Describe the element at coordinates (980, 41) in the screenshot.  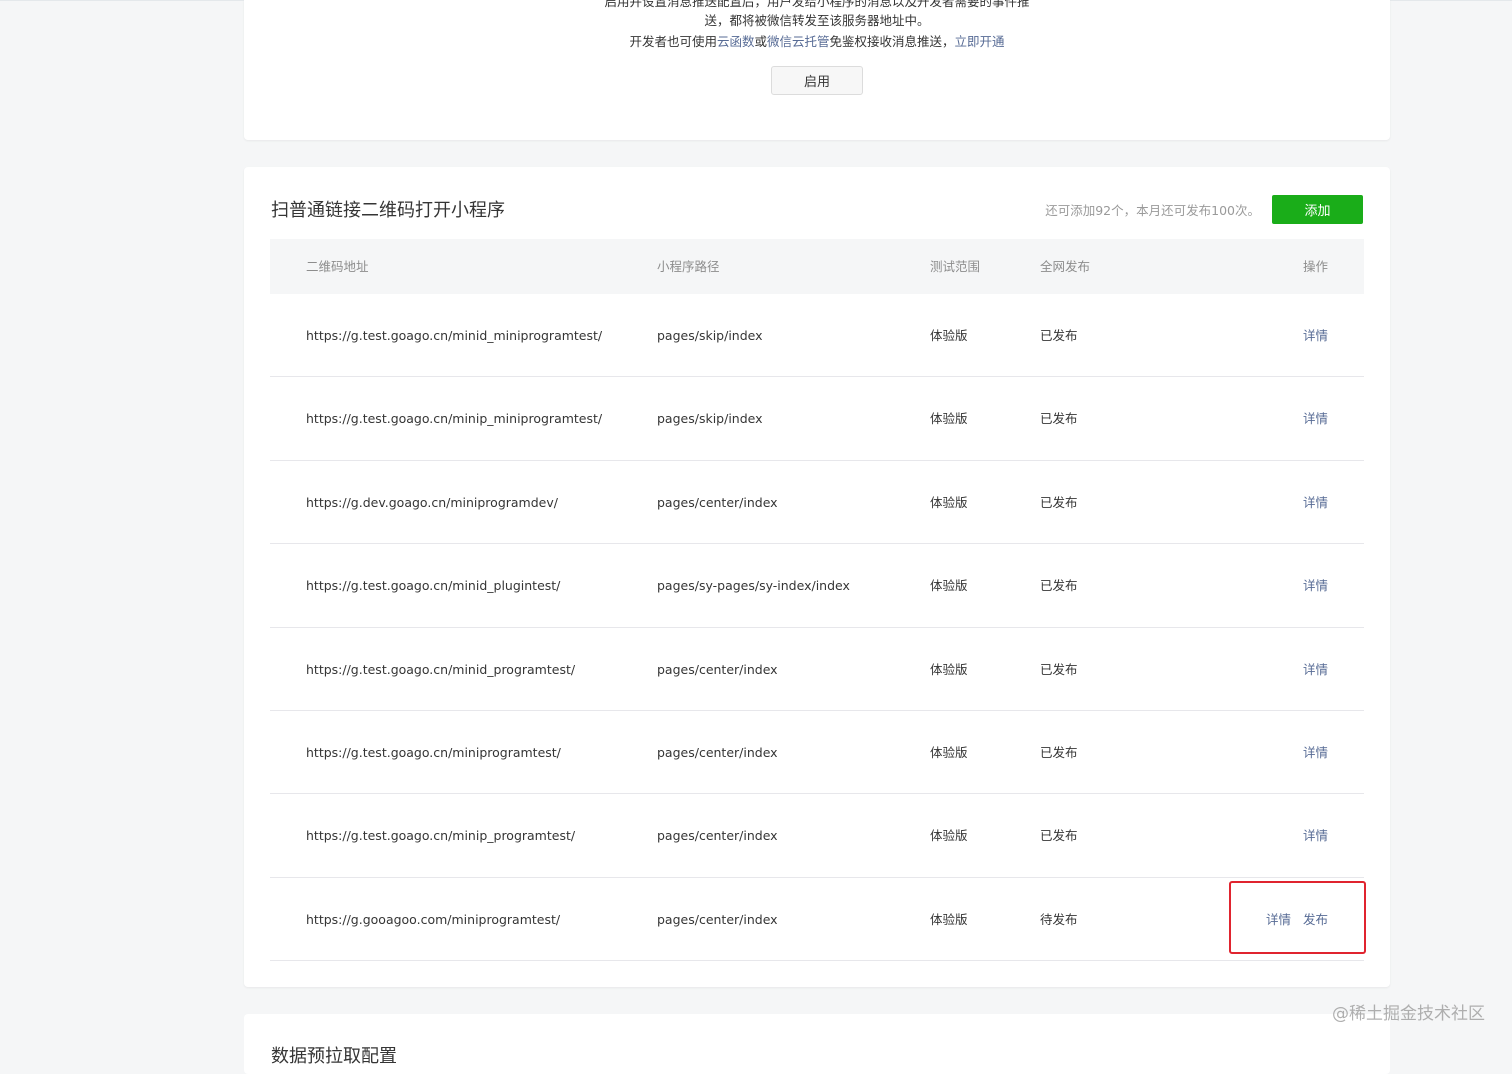
I see `activate-now-link: 立即开通` at that location.